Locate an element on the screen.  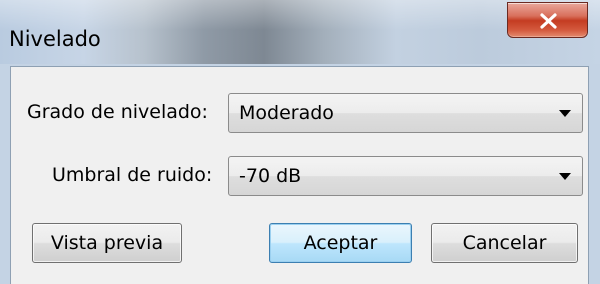
noise-threshold-select: -70 dB is located at coordinates (405, 176).